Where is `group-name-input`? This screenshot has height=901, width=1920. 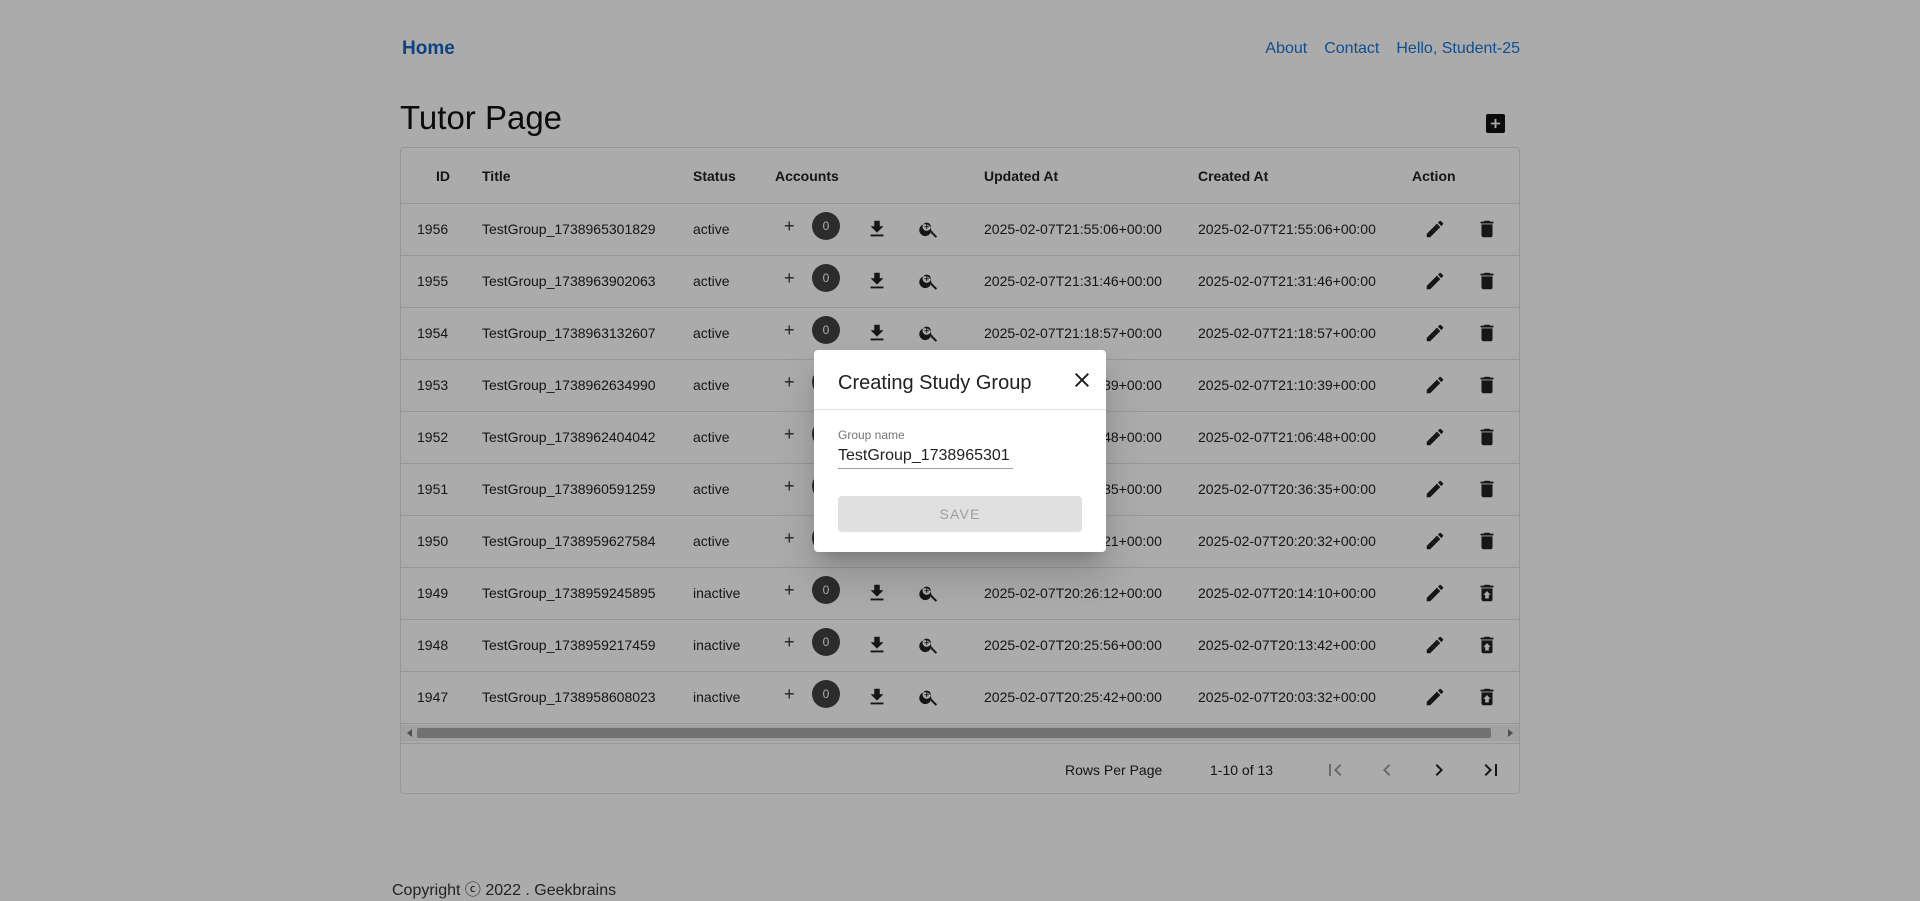 group-name-input is located at coordinates (925, 456).